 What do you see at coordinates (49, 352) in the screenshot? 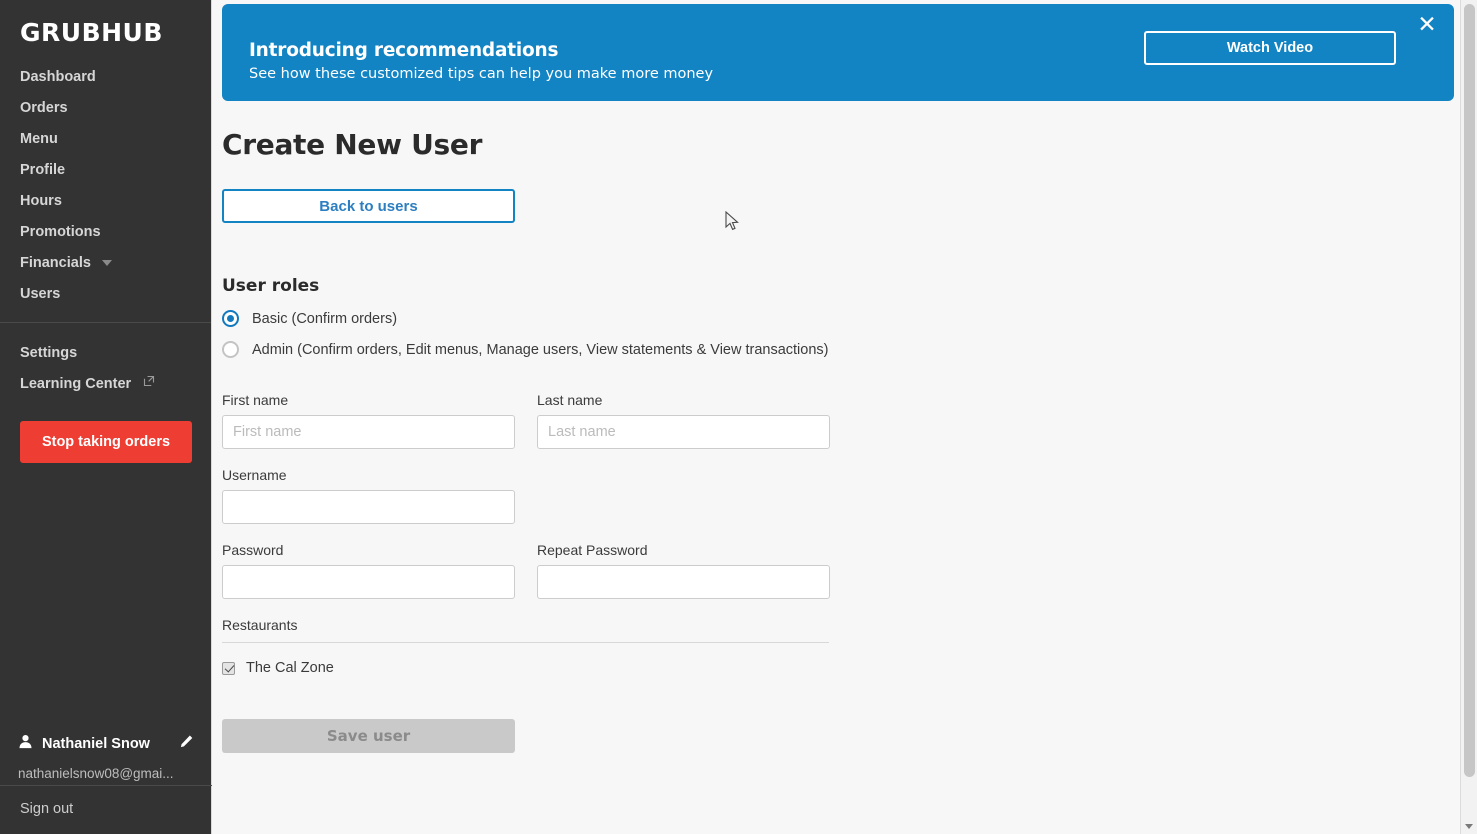
I see `sidebar-item-label: Settings` at bounding box center [49, 352].